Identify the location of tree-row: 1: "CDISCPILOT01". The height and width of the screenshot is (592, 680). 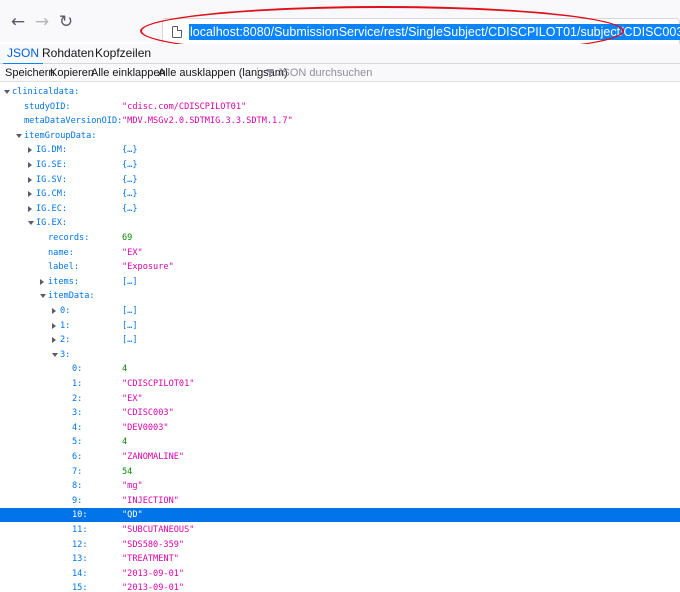
(340, 384).